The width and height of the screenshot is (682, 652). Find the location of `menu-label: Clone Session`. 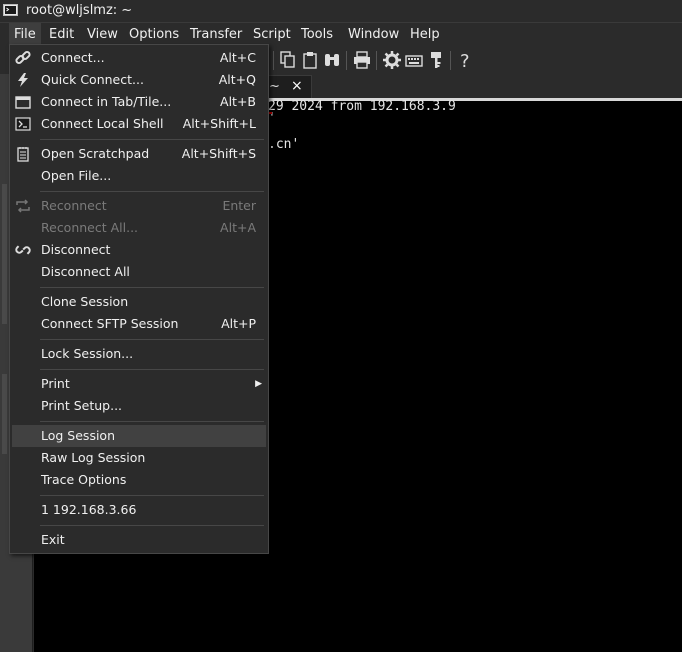

menu-label: Clone Session is located at coordinates (85, 301).